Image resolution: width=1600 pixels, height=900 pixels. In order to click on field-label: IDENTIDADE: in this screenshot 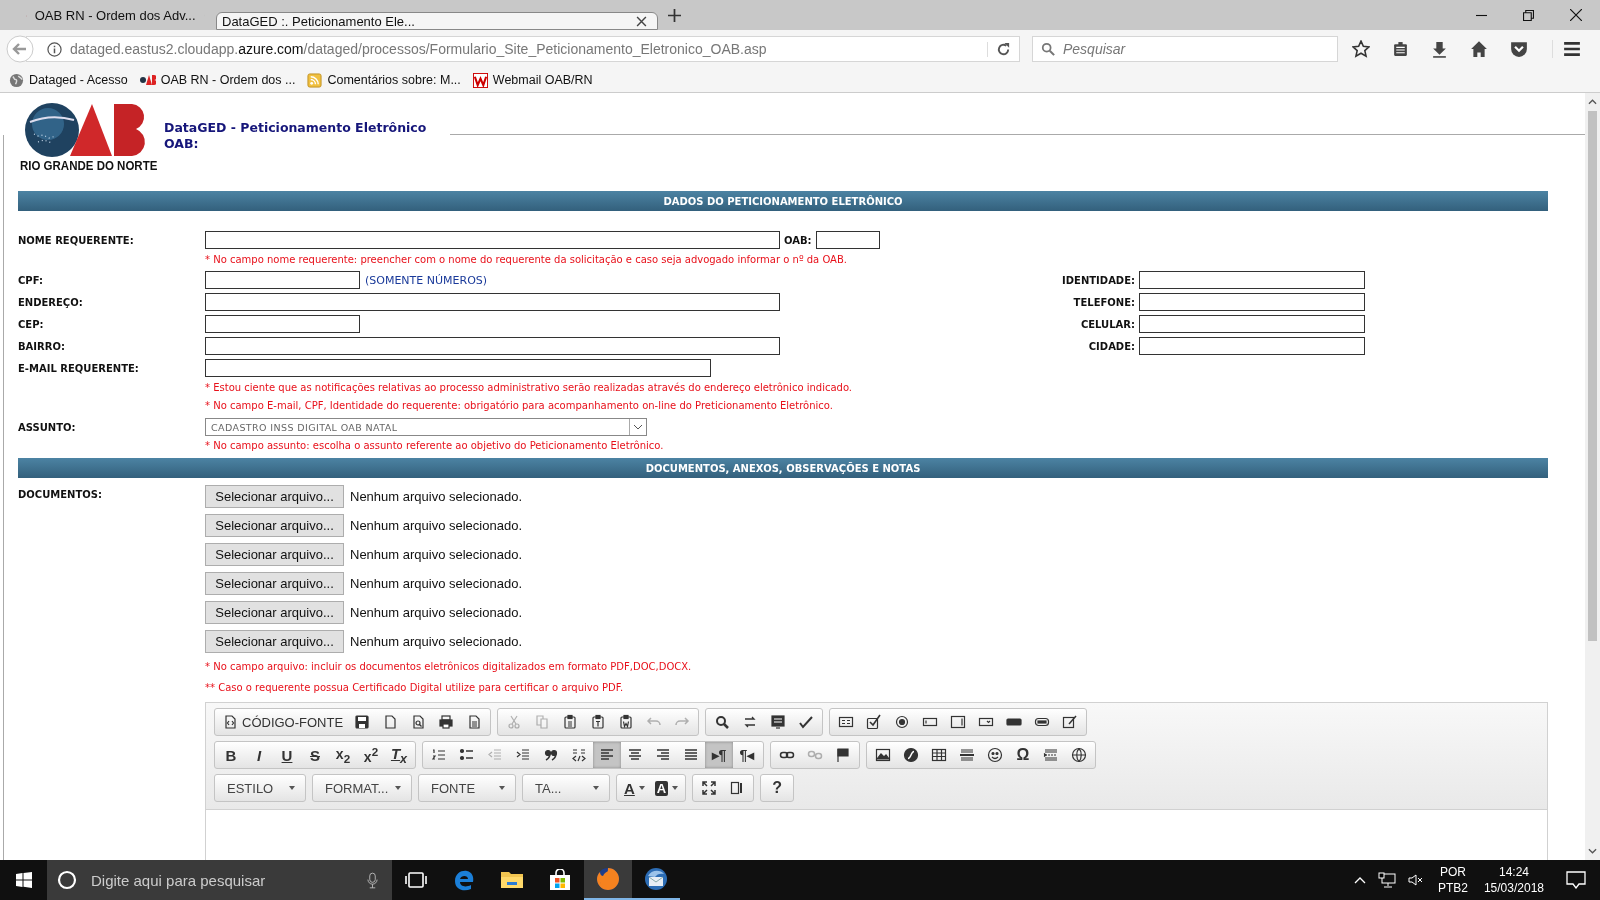, I will do `click(1098, 280)`.